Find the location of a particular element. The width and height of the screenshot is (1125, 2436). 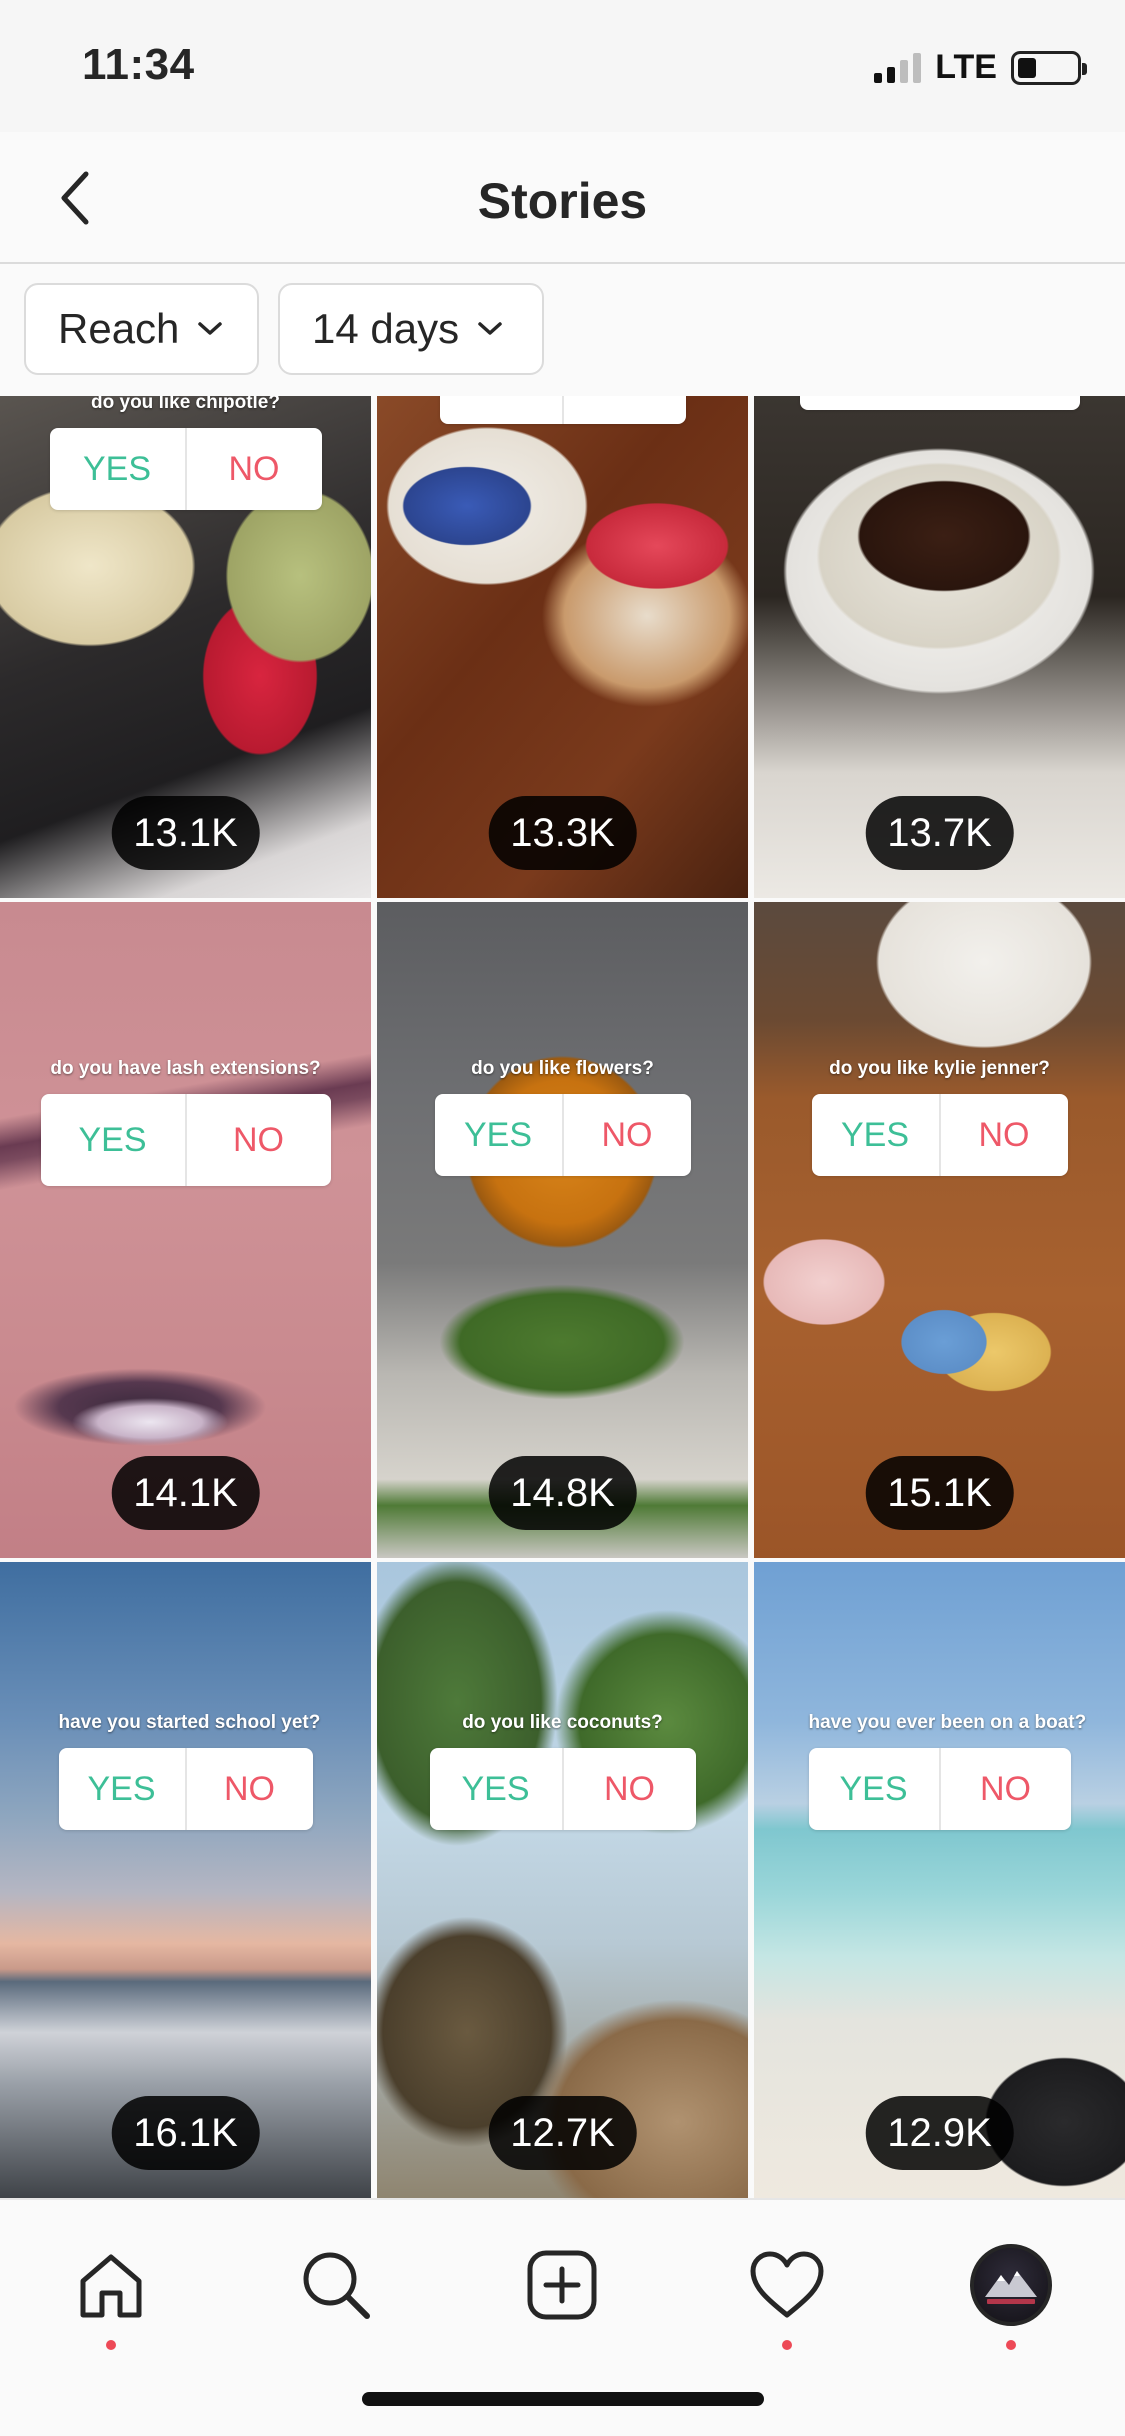

mountain-logo-icon is located at coordinates (1011, 2287).